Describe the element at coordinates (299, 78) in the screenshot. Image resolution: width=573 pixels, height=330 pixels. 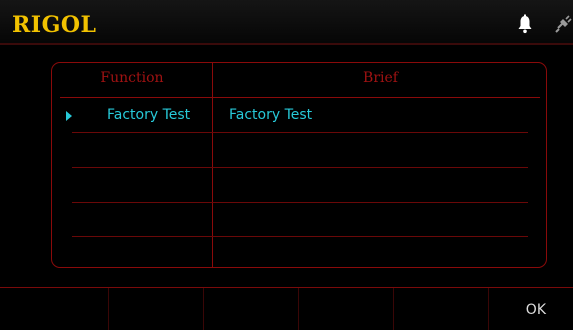
I see `table-header-row: Function Brief` at that location.